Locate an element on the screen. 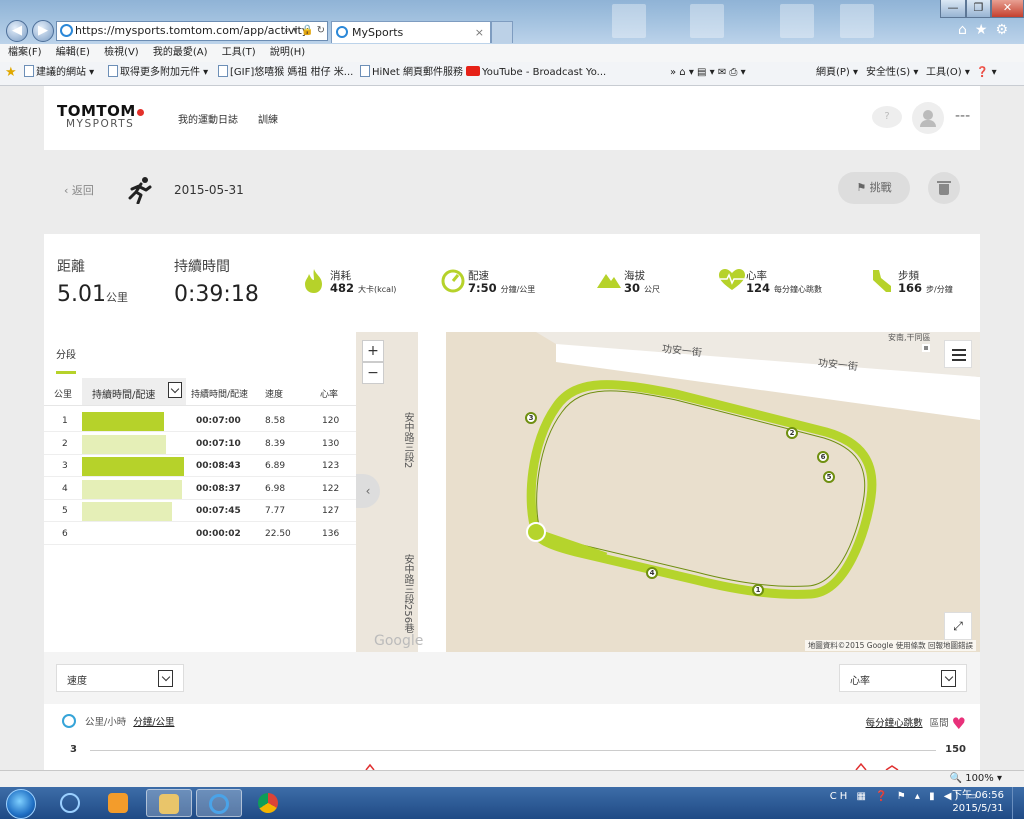 Image resolution: width=1024 pixels, height=819 pixels. km-marker: 6 is located at coordinates (823, 457).